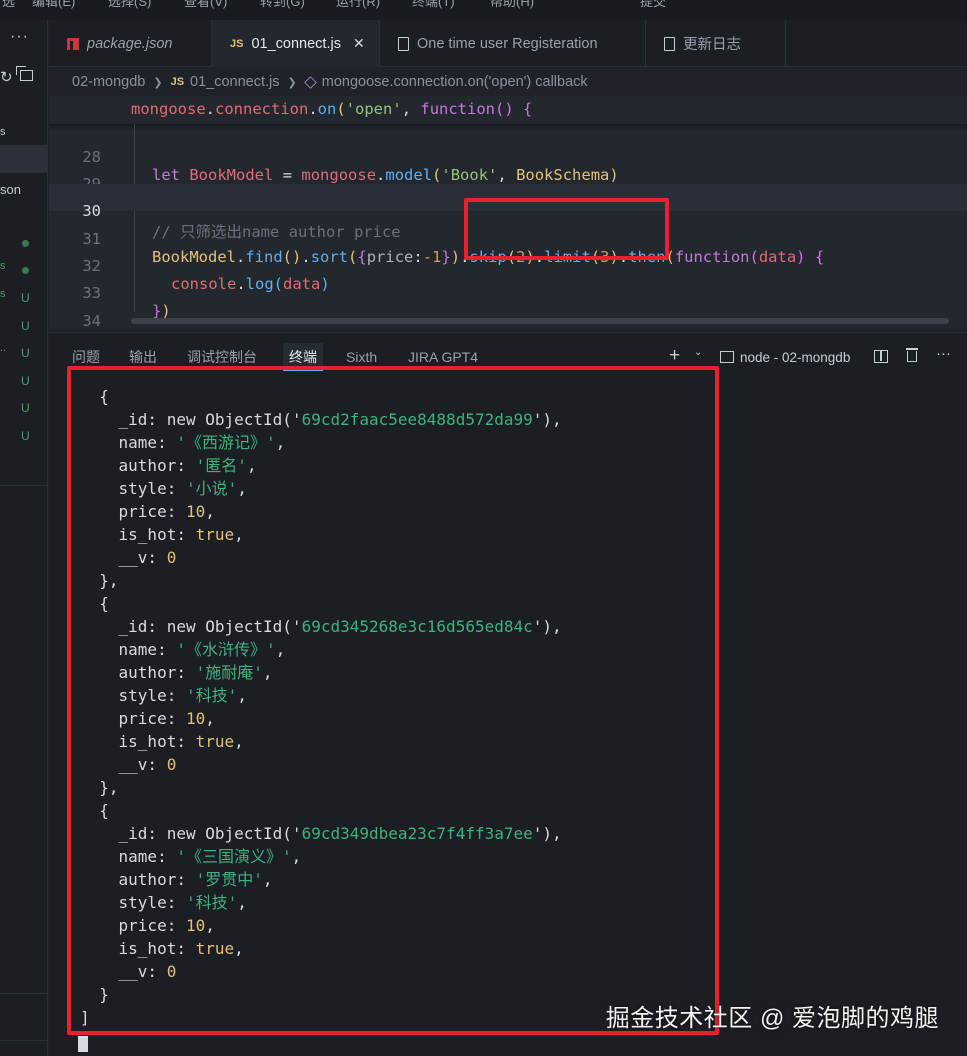  I want to click on menu-item-terminal: 终端(T), so click(433, 5).